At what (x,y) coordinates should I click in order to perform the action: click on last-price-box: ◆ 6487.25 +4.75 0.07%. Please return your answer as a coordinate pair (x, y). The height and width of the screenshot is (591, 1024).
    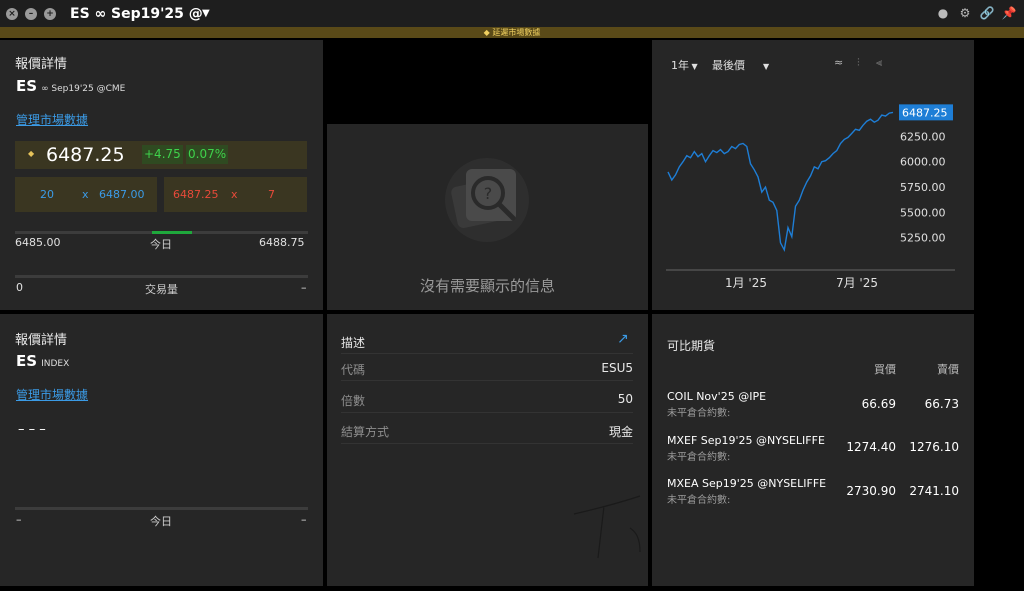
    Looking at the image, I should click on (161, 155).